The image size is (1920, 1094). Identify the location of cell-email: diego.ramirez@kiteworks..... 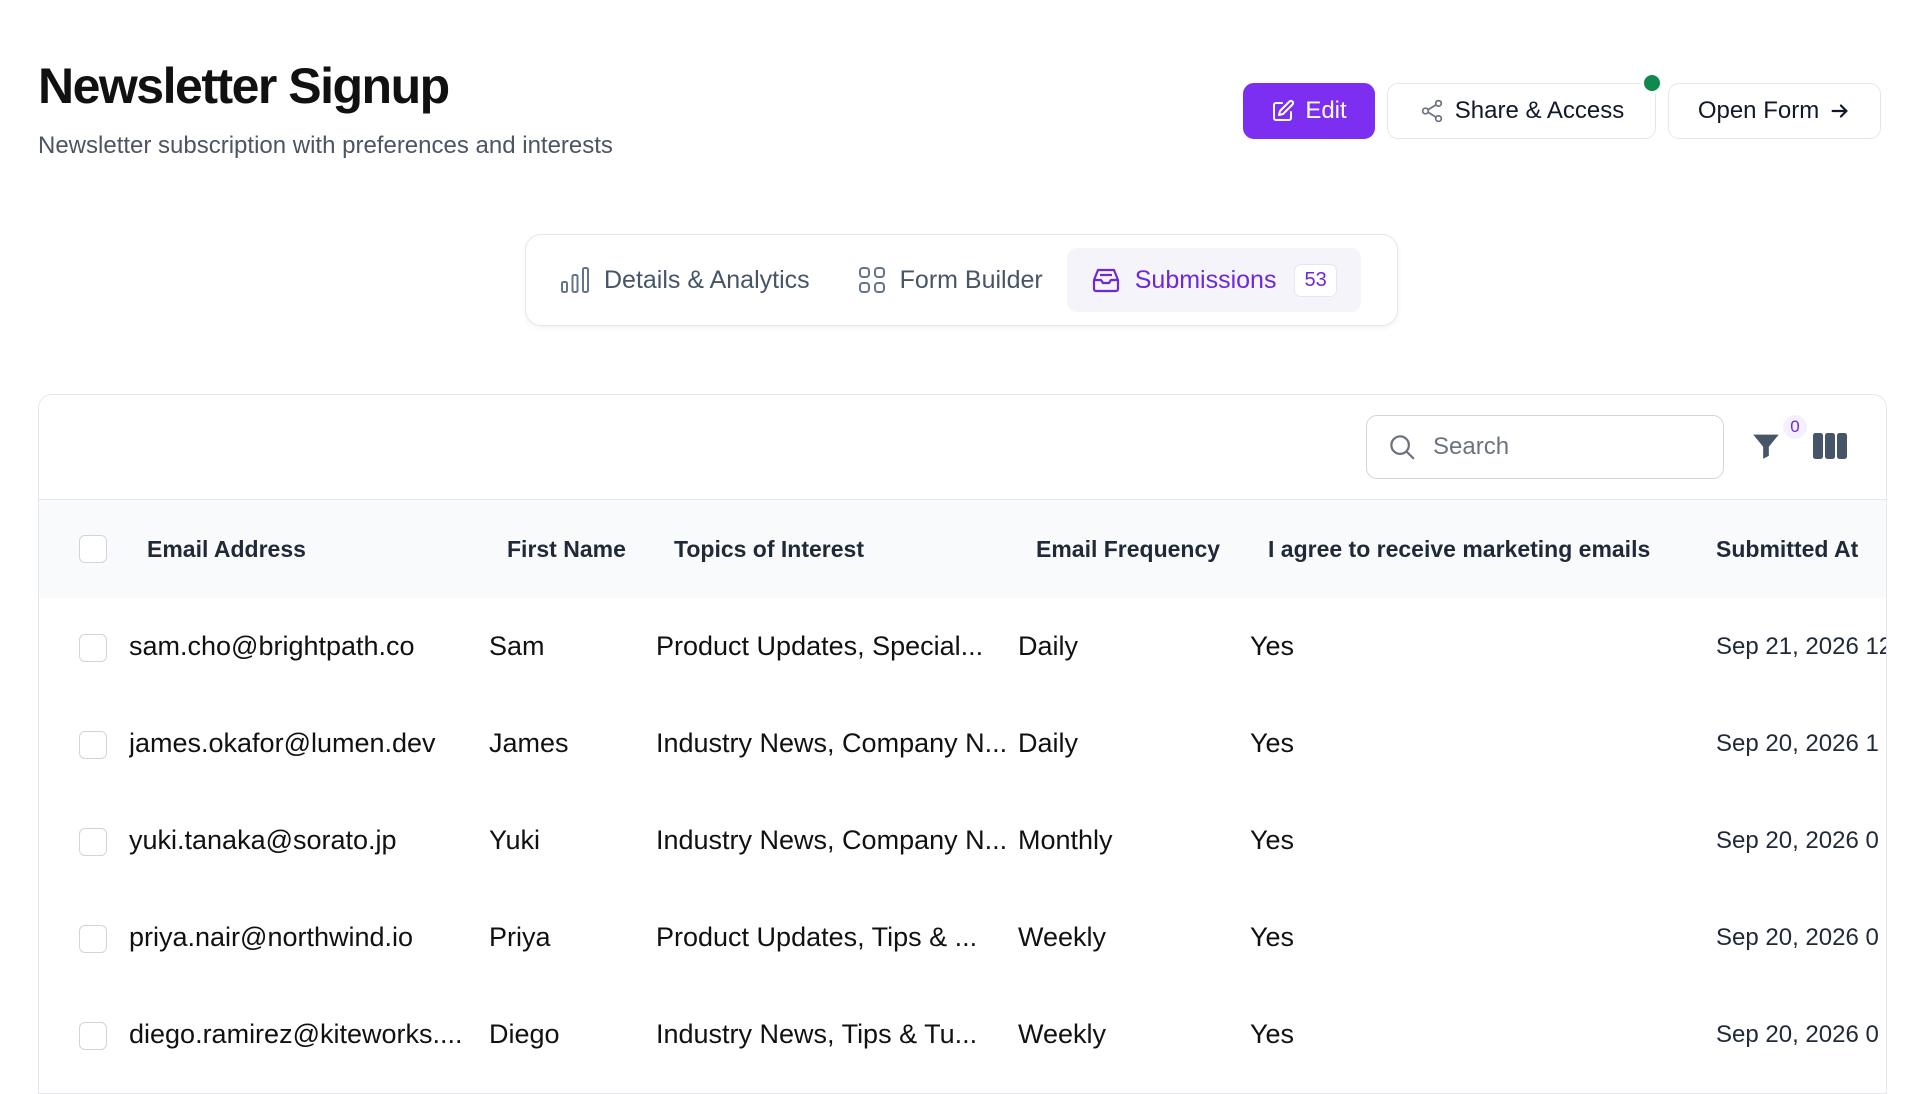
(296, 1034).